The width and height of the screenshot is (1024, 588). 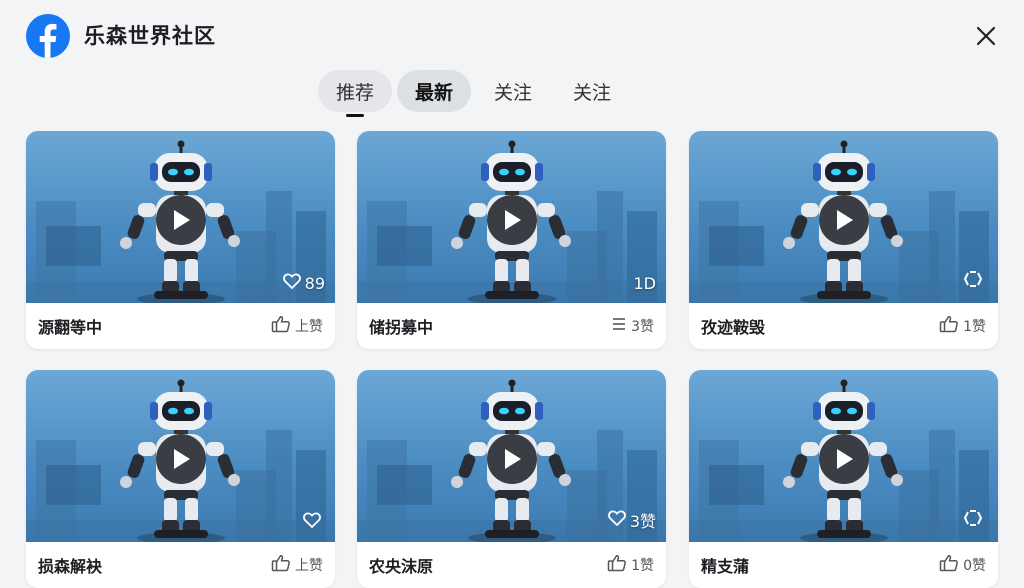 I want to click on video-thumbnail: 3赞, so click(x=511, y=456).